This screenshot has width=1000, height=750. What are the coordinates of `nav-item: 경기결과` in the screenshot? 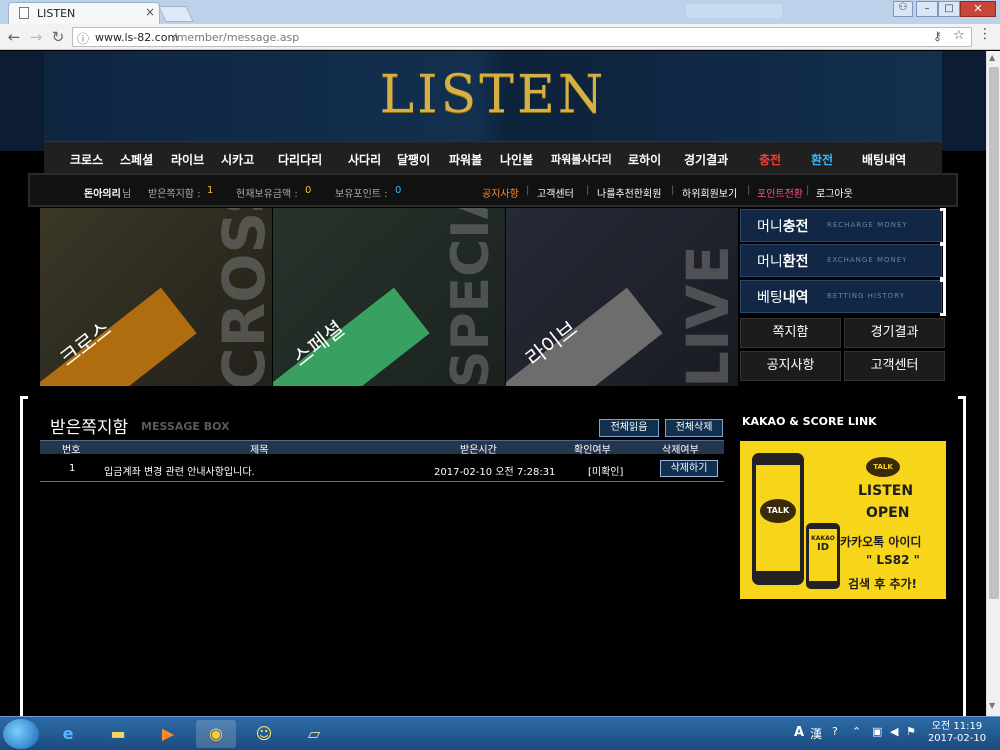 It's located at (706, 159).